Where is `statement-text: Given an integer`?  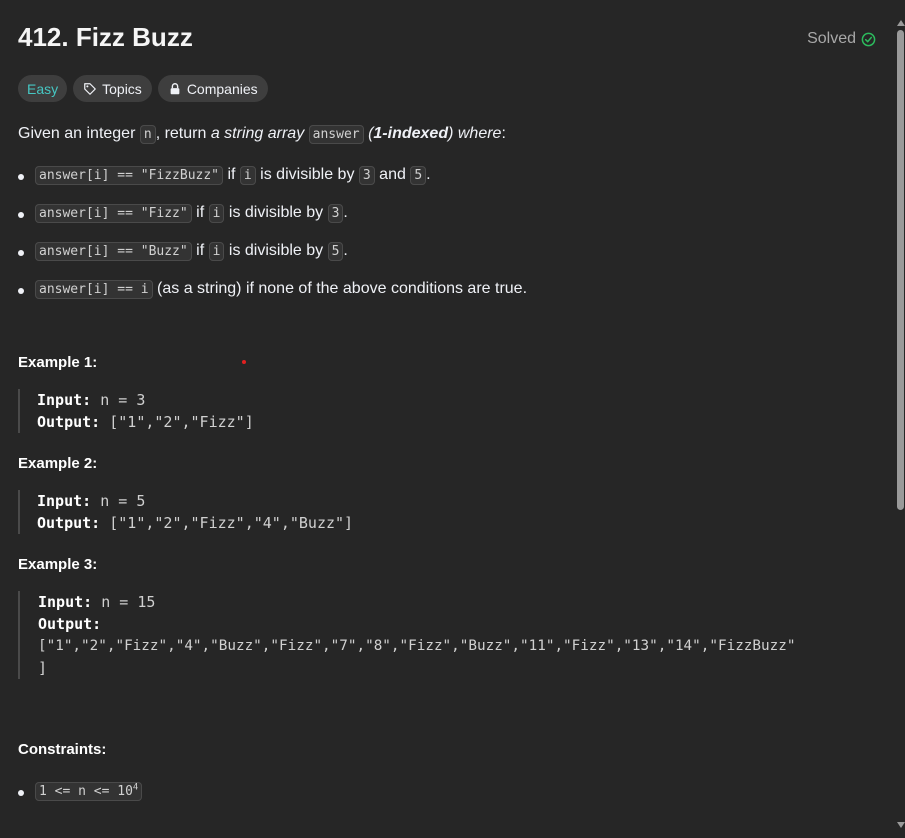 statement-text: Given an integer is located at coordinates (79, 133).